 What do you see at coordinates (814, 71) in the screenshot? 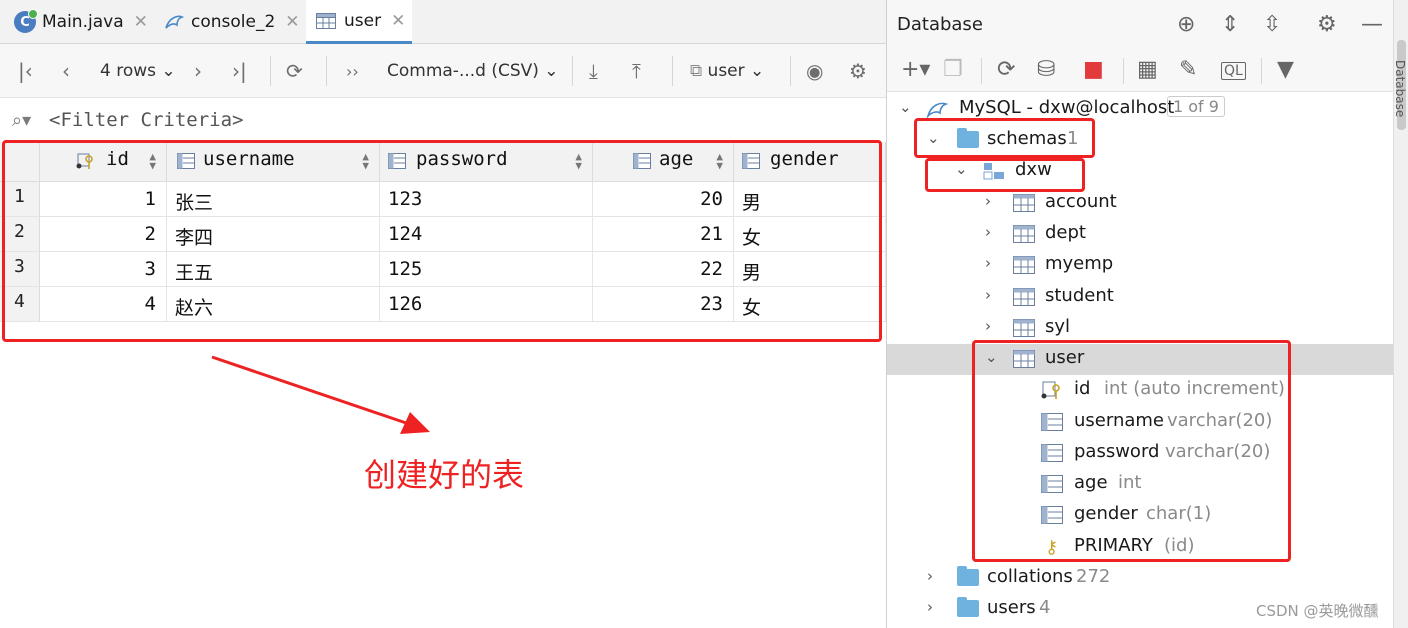
I see `view-eye-icon: ◉` at bounding box center [814, 71].